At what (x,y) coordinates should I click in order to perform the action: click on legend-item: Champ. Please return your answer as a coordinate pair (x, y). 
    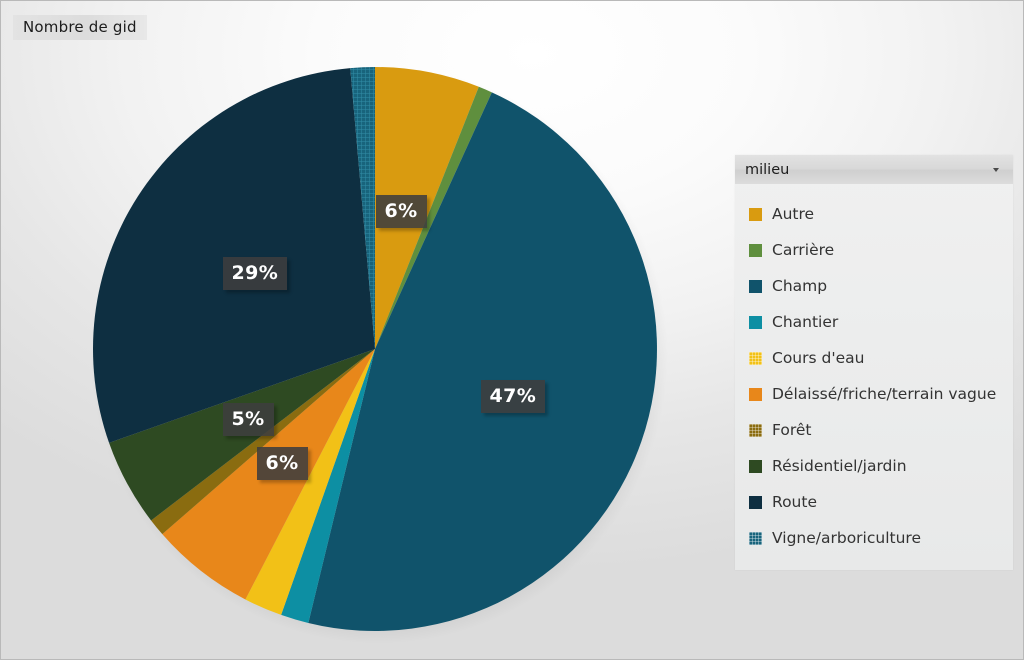
    Looking at the image, I should click on (874, 286).